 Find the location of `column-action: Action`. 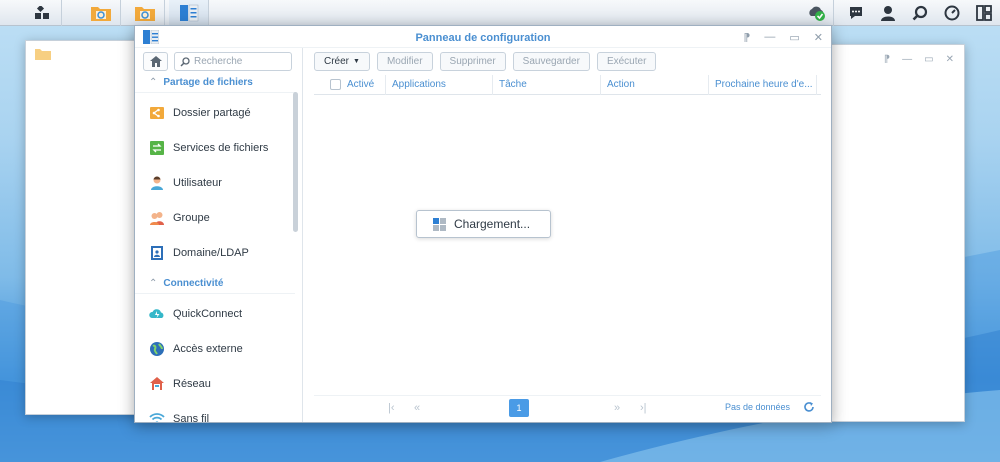

column-action: Action is located at coordinates (655, 84).